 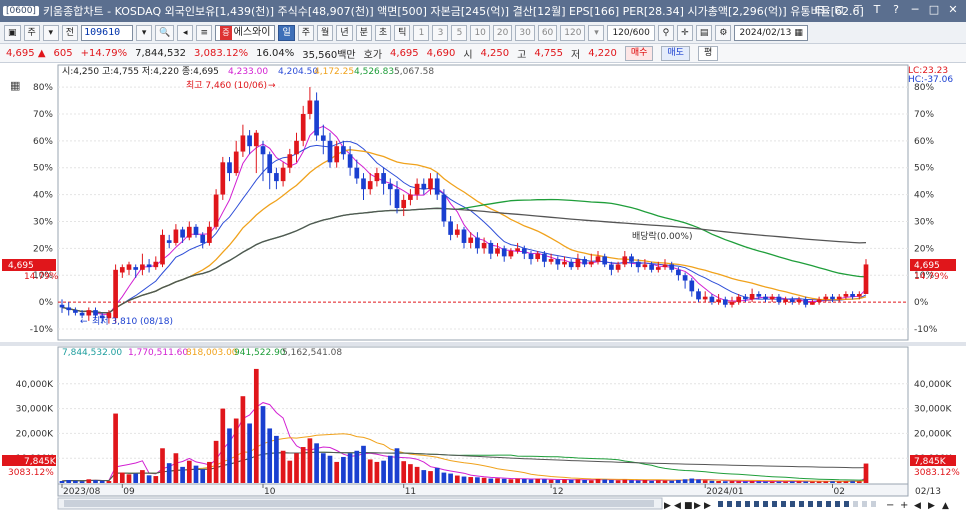 I want to click on panel-splitter, so click(x=483, y=344).